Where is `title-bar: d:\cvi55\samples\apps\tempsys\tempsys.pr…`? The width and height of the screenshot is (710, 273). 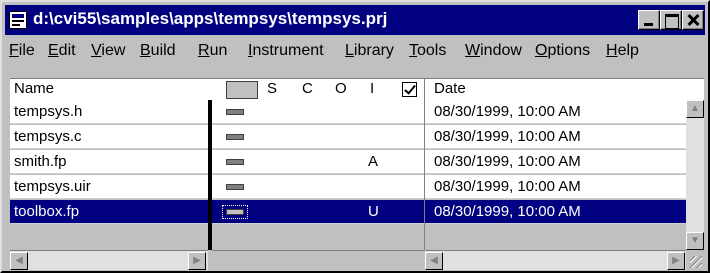
title-bar: d:\cvi55\samples\apps\tempsys\tempsys.pr… is located at coordinates (355, 20).